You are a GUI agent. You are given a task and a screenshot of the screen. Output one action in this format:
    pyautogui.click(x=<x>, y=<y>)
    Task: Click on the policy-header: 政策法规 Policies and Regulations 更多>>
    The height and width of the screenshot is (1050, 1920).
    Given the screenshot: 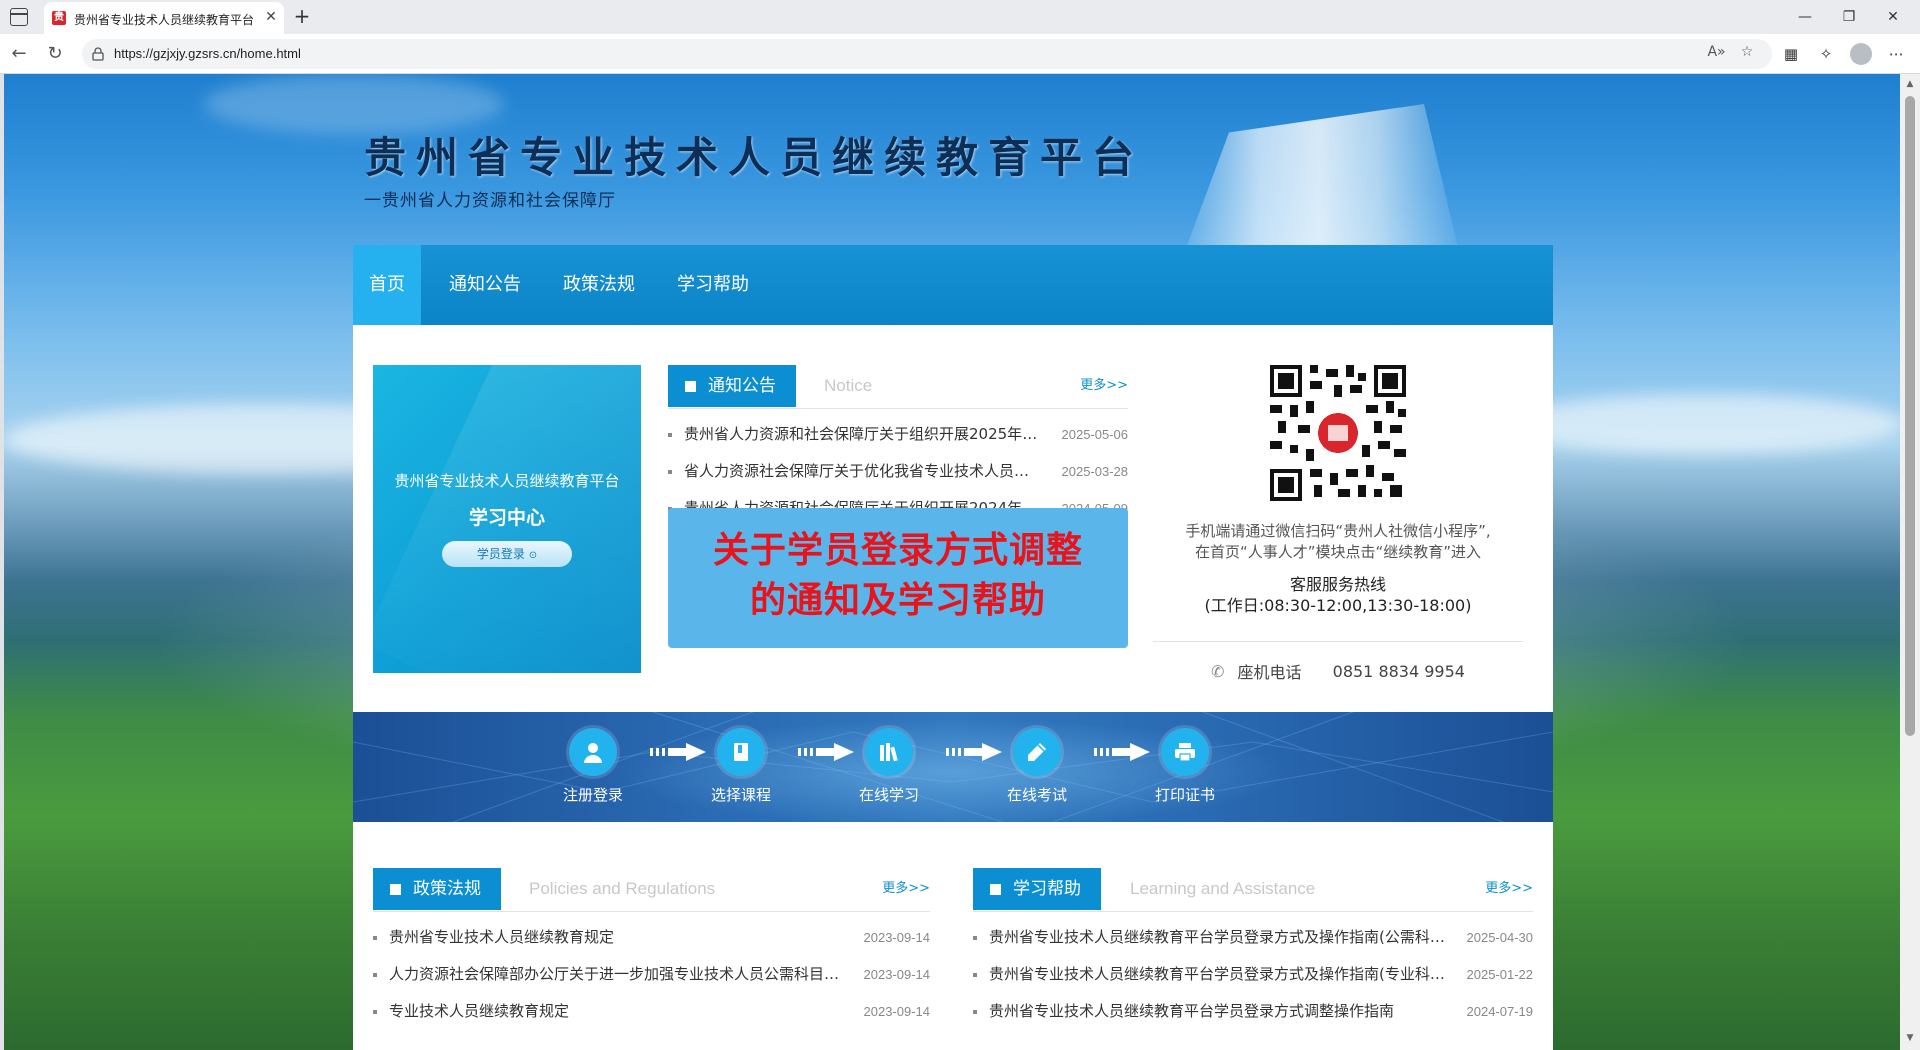 What is the action you would take?
    pyautogui.click(x=651, y=890)
    